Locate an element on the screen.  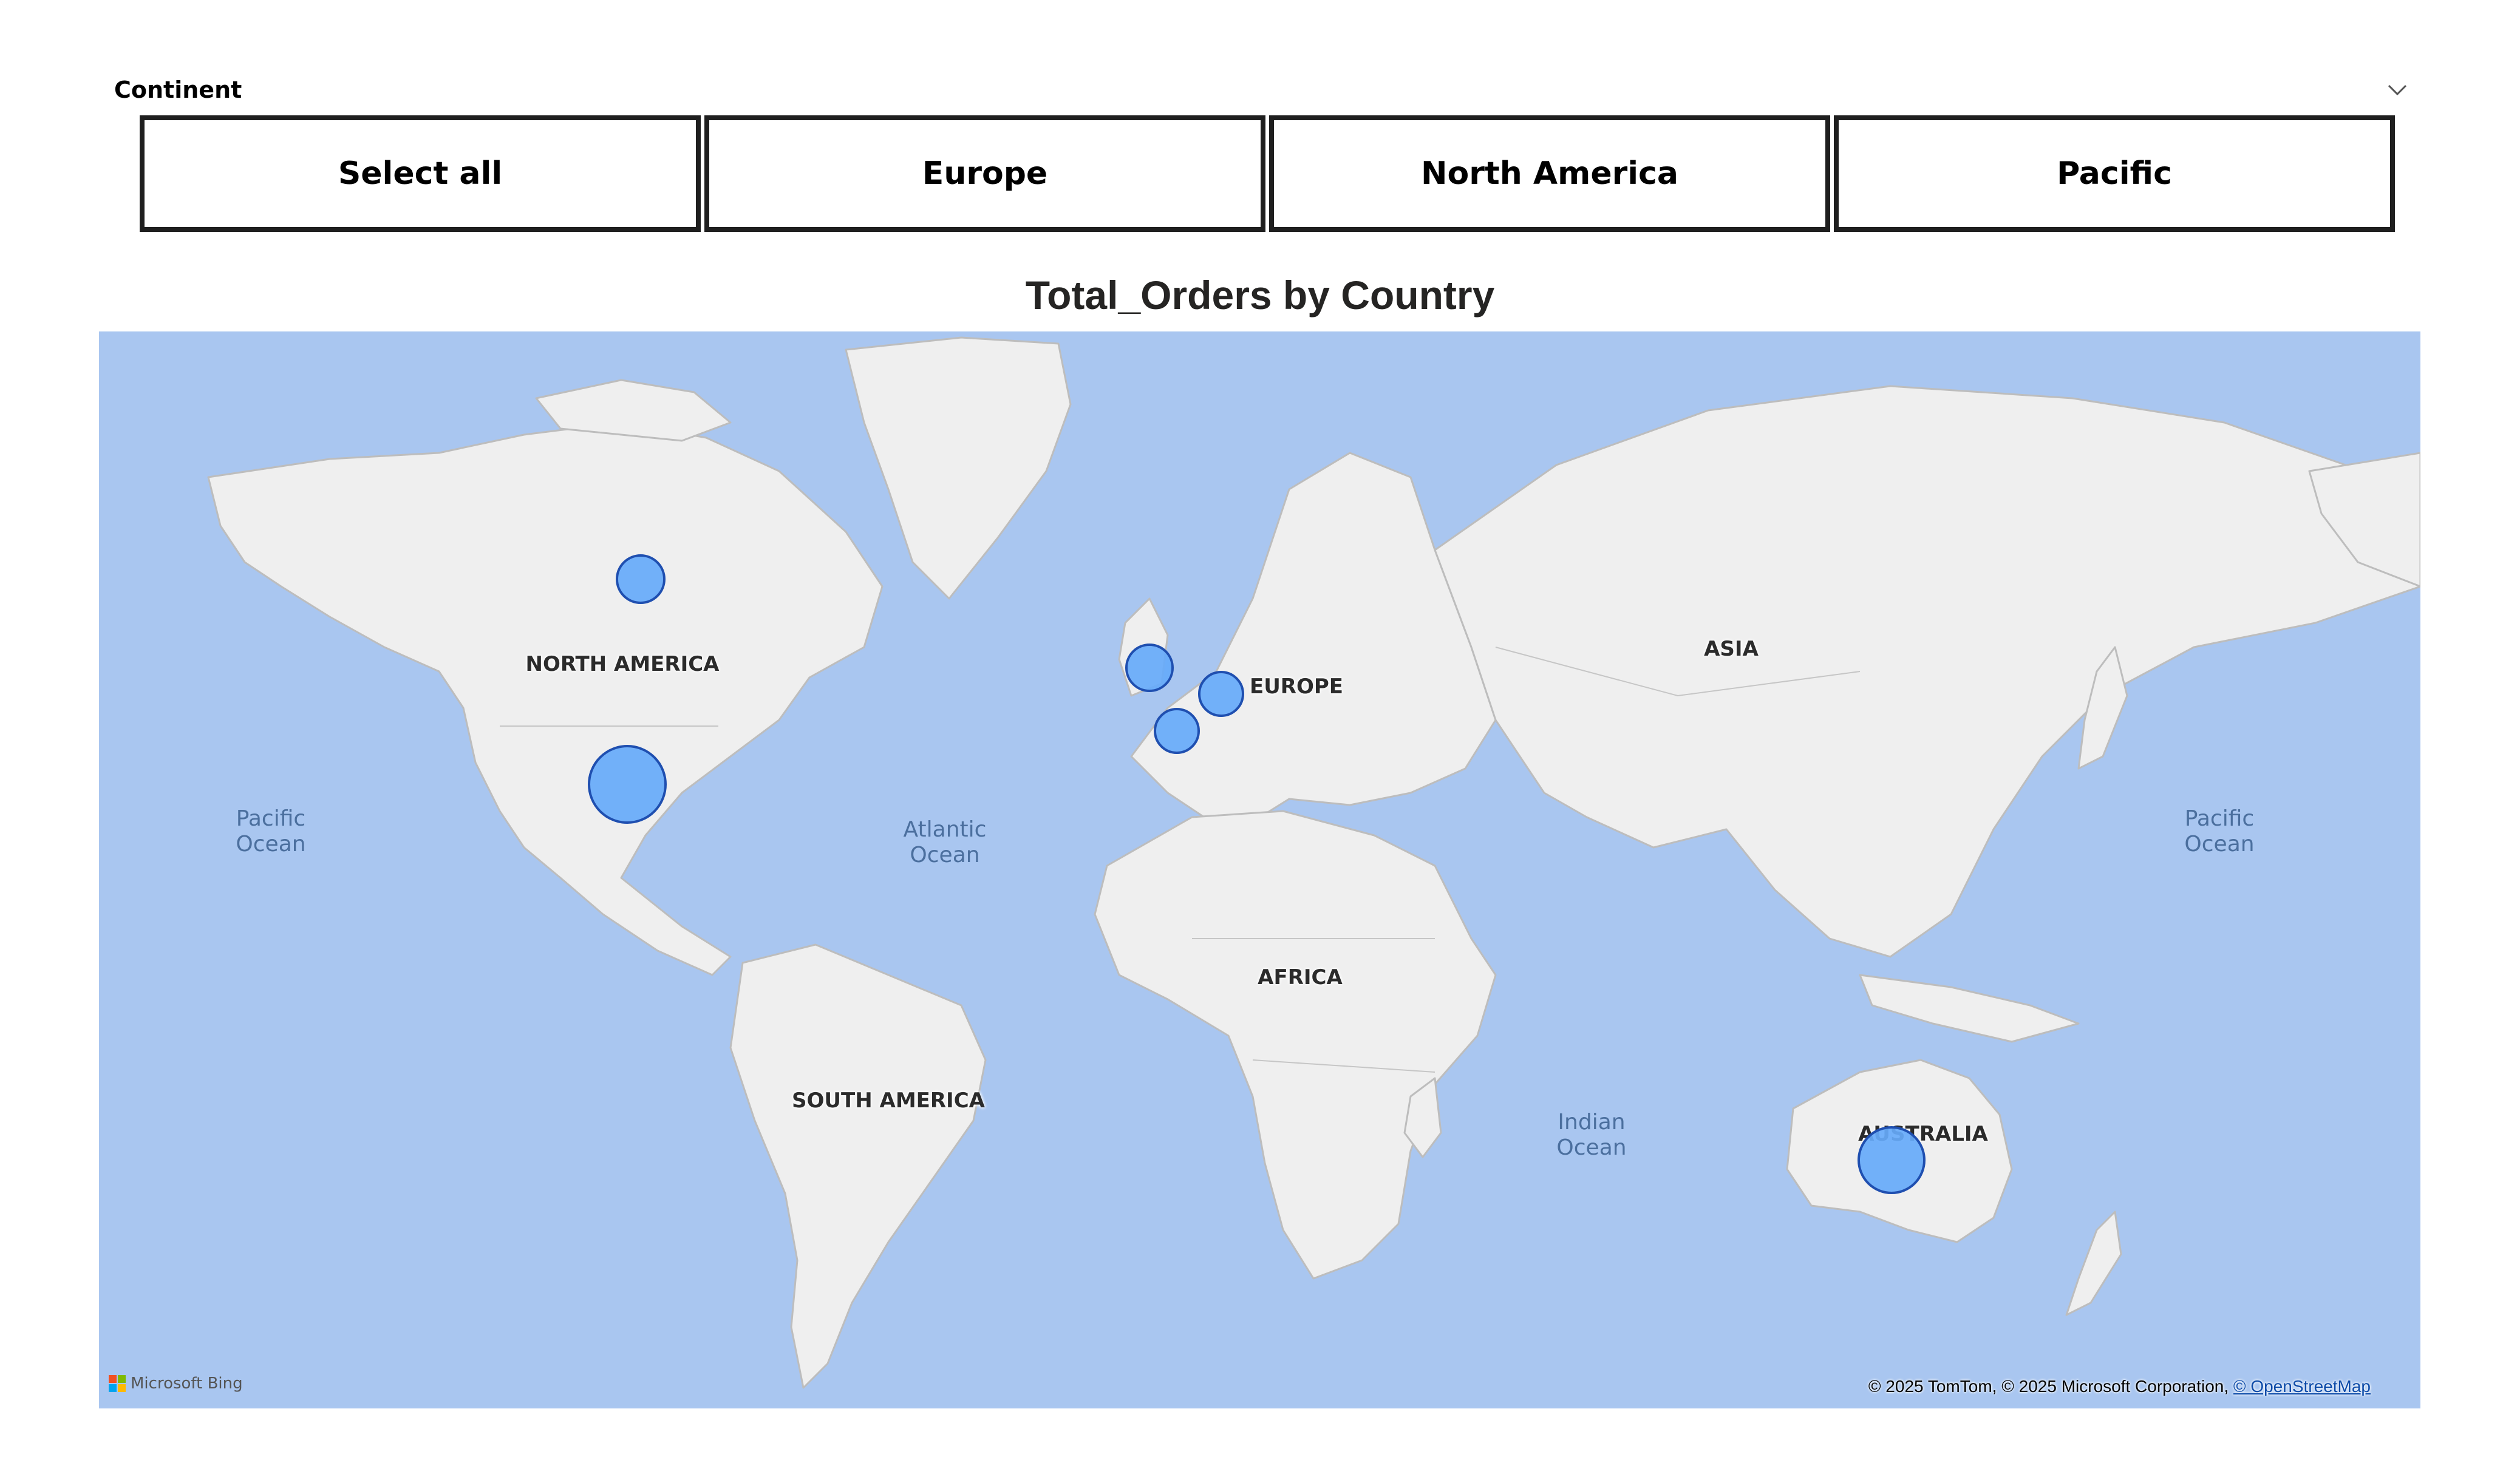
label-africa: AFRICA is located at coordinates (1300, 977).